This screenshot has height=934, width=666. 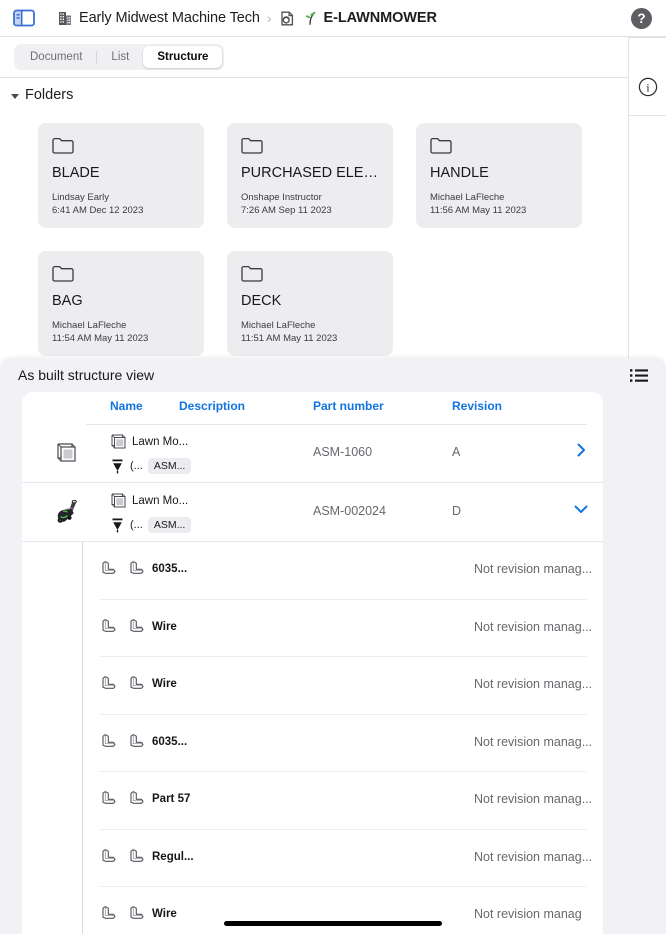 I want to click on row-part-number: ASM-002024, so click(x=349, y=511).